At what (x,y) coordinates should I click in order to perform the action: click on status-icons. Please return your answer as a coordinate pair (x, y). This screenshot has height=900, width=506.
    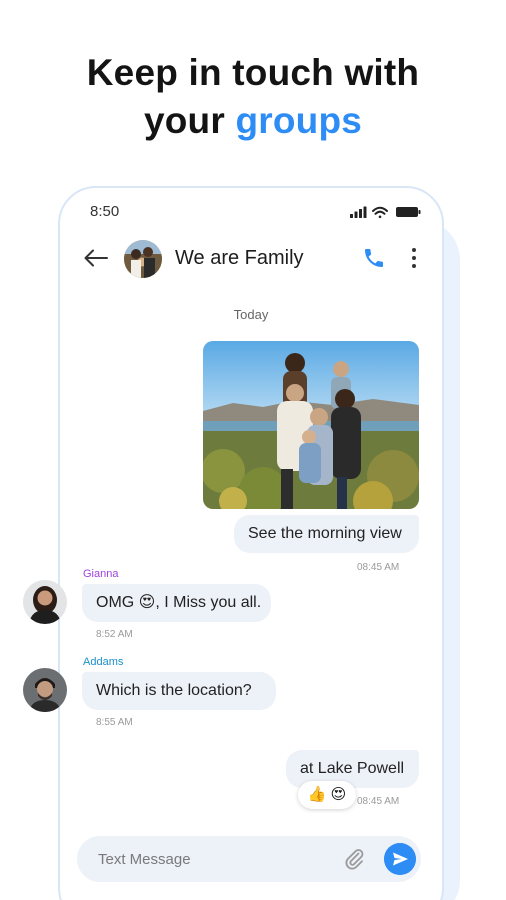
    Looking at the image, I should click on (385, 212).